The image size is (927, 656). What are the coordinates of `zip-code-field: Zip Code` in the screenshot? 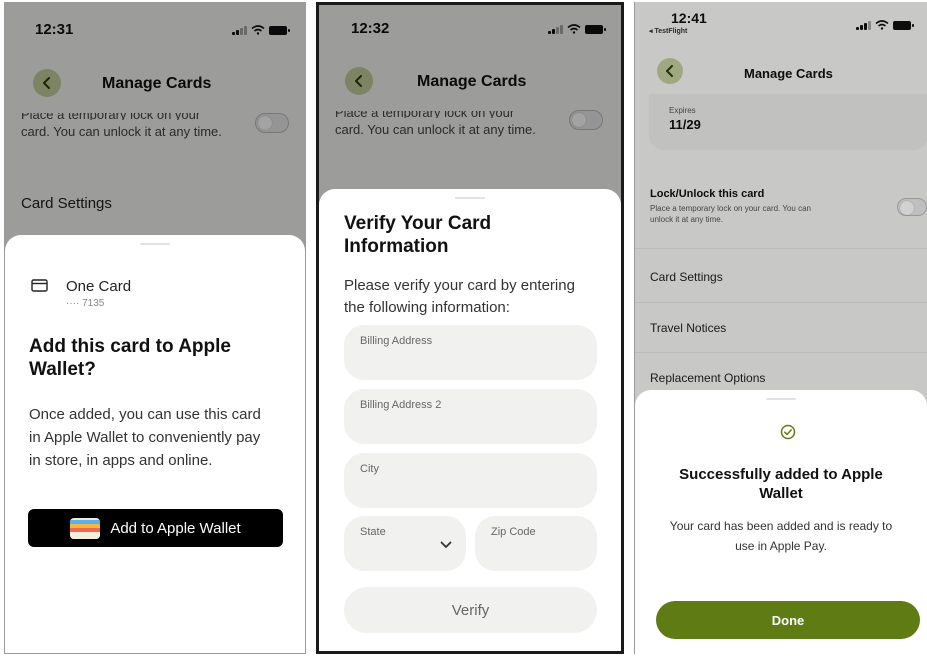 It's located at (536, 543).